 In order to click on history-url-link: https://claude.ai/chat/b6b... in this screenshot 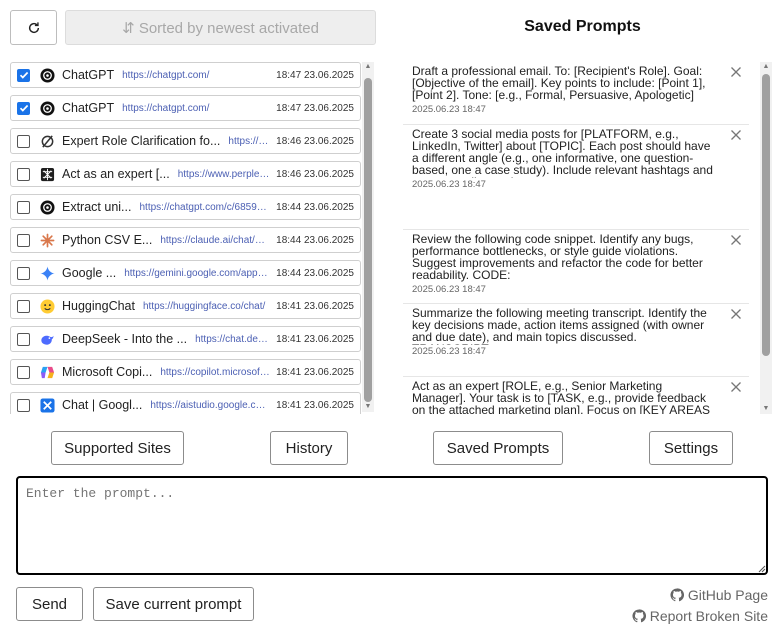, I will do `click(215, 240)`.